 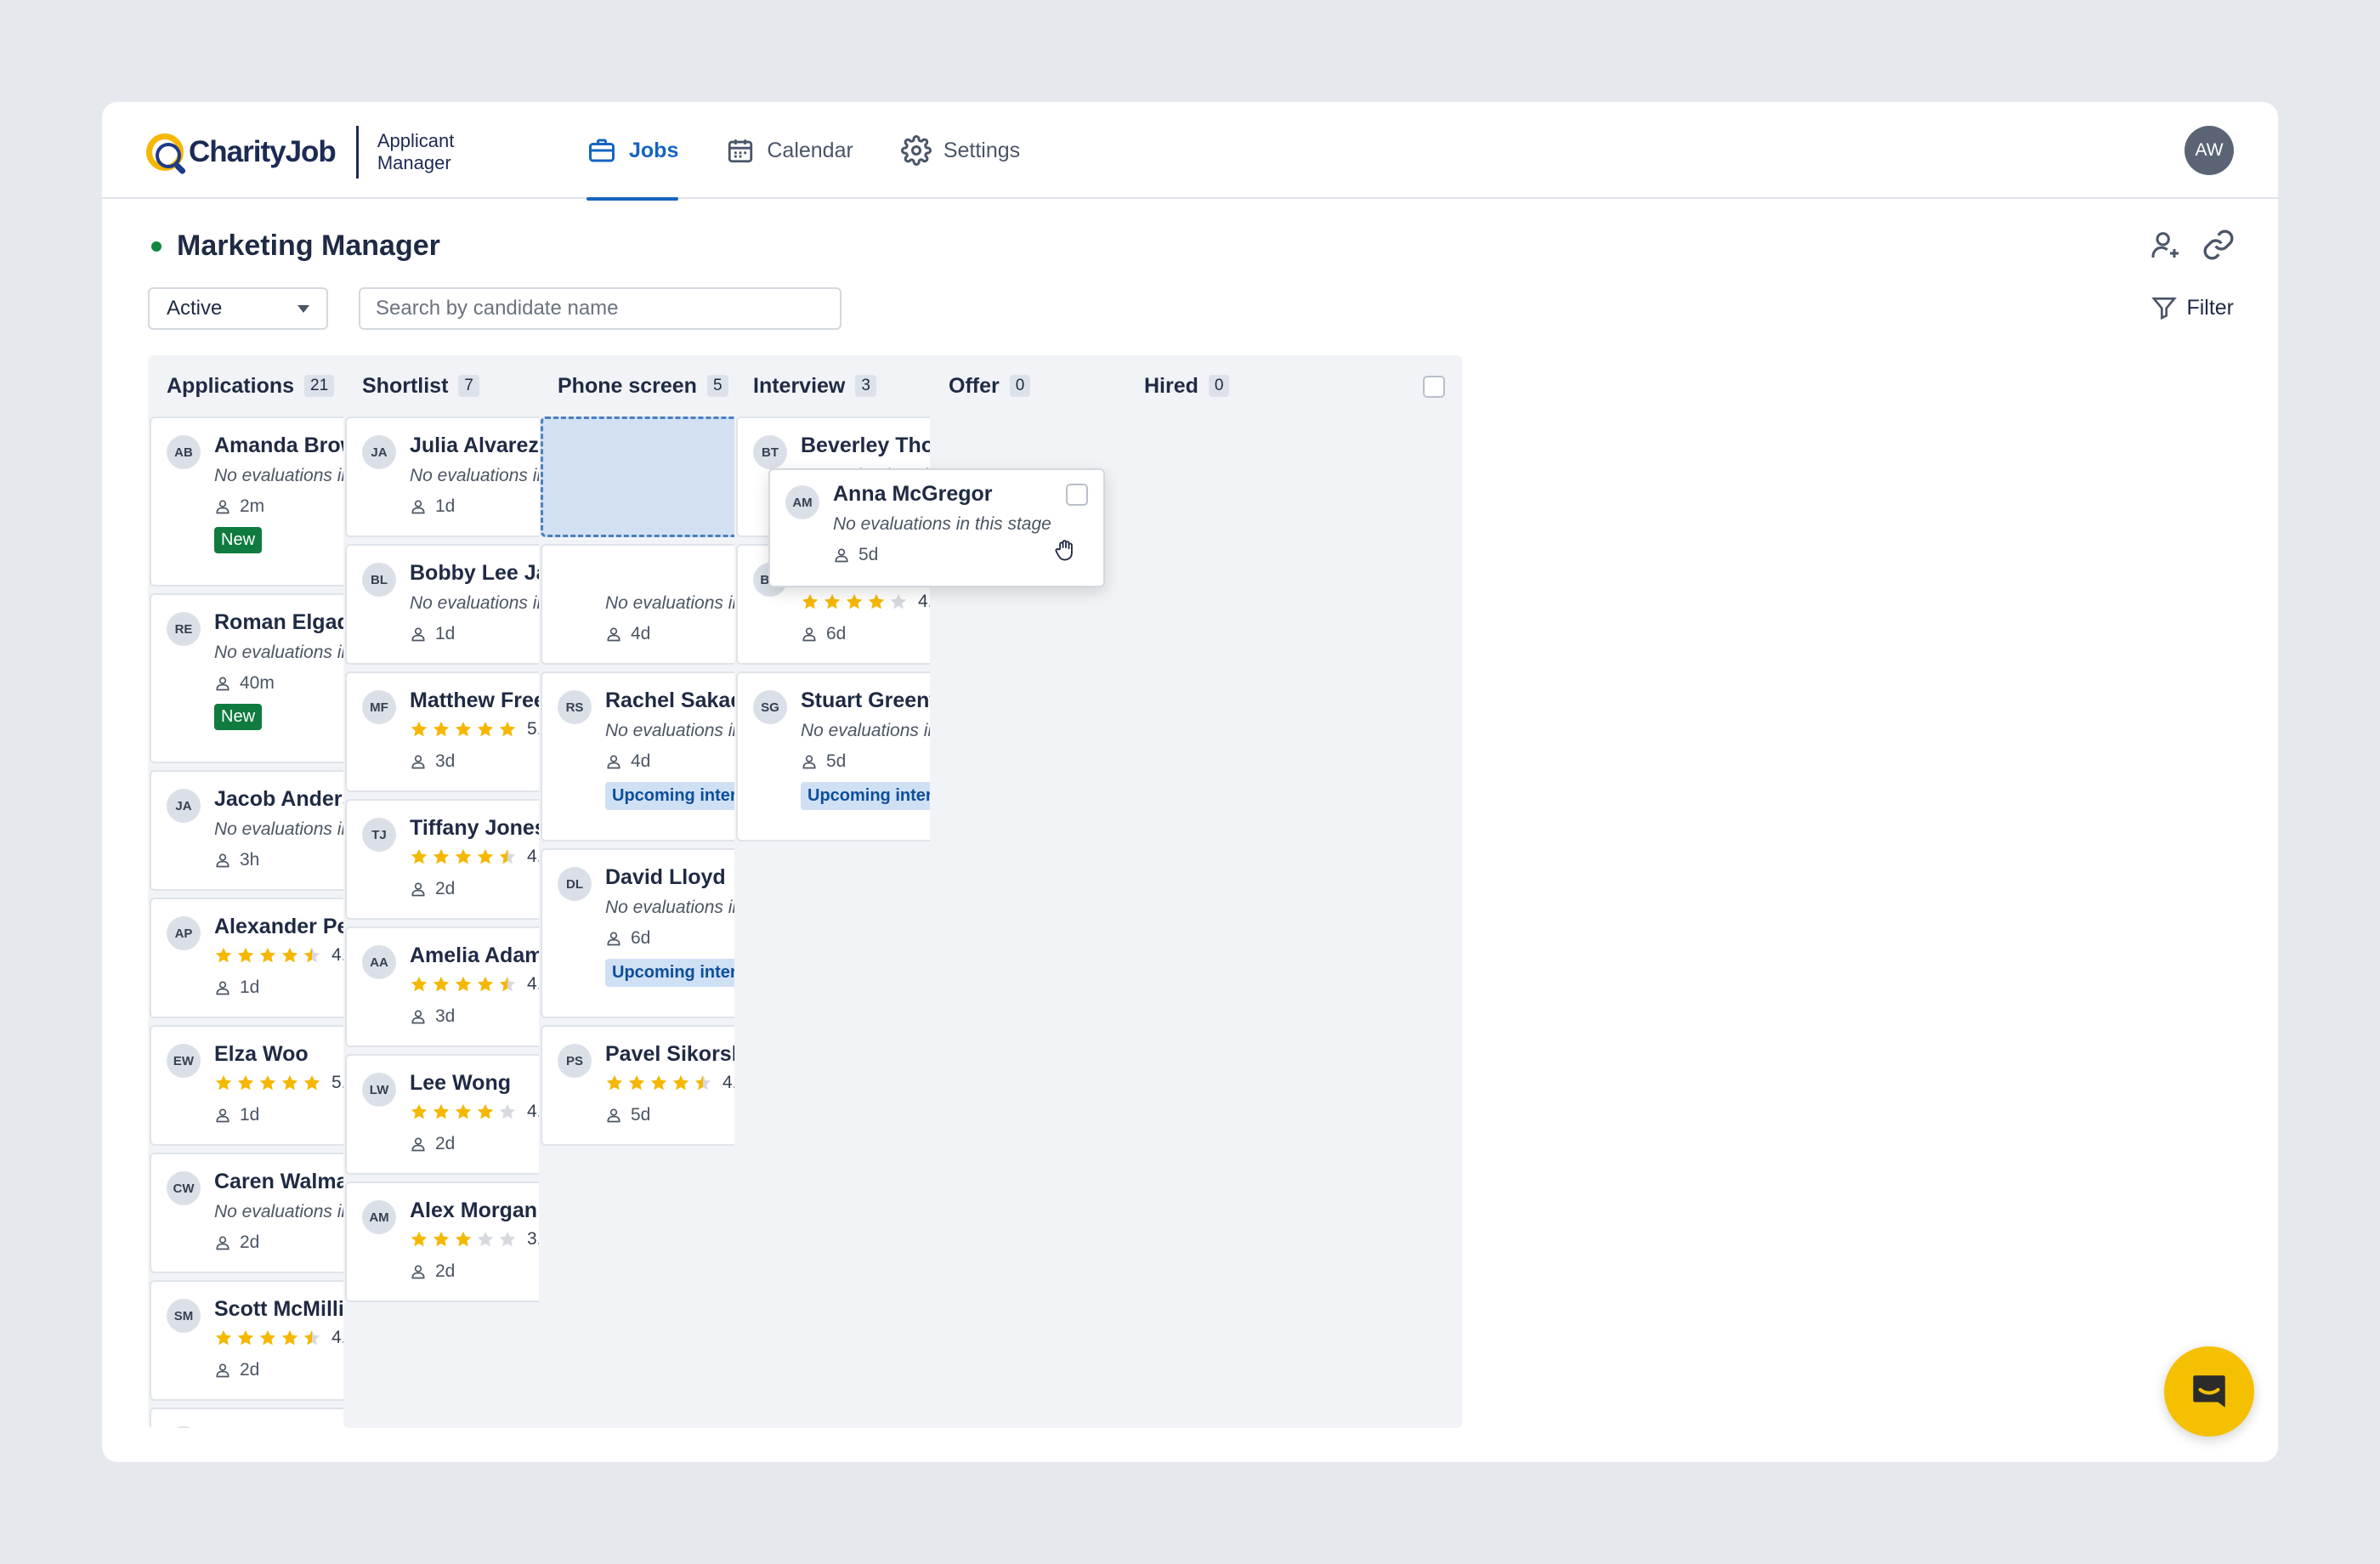 What do you see at coordinates (195, 308) in the screenshot?
I see `status-select-value: Active` at bounding box center [195, 308].